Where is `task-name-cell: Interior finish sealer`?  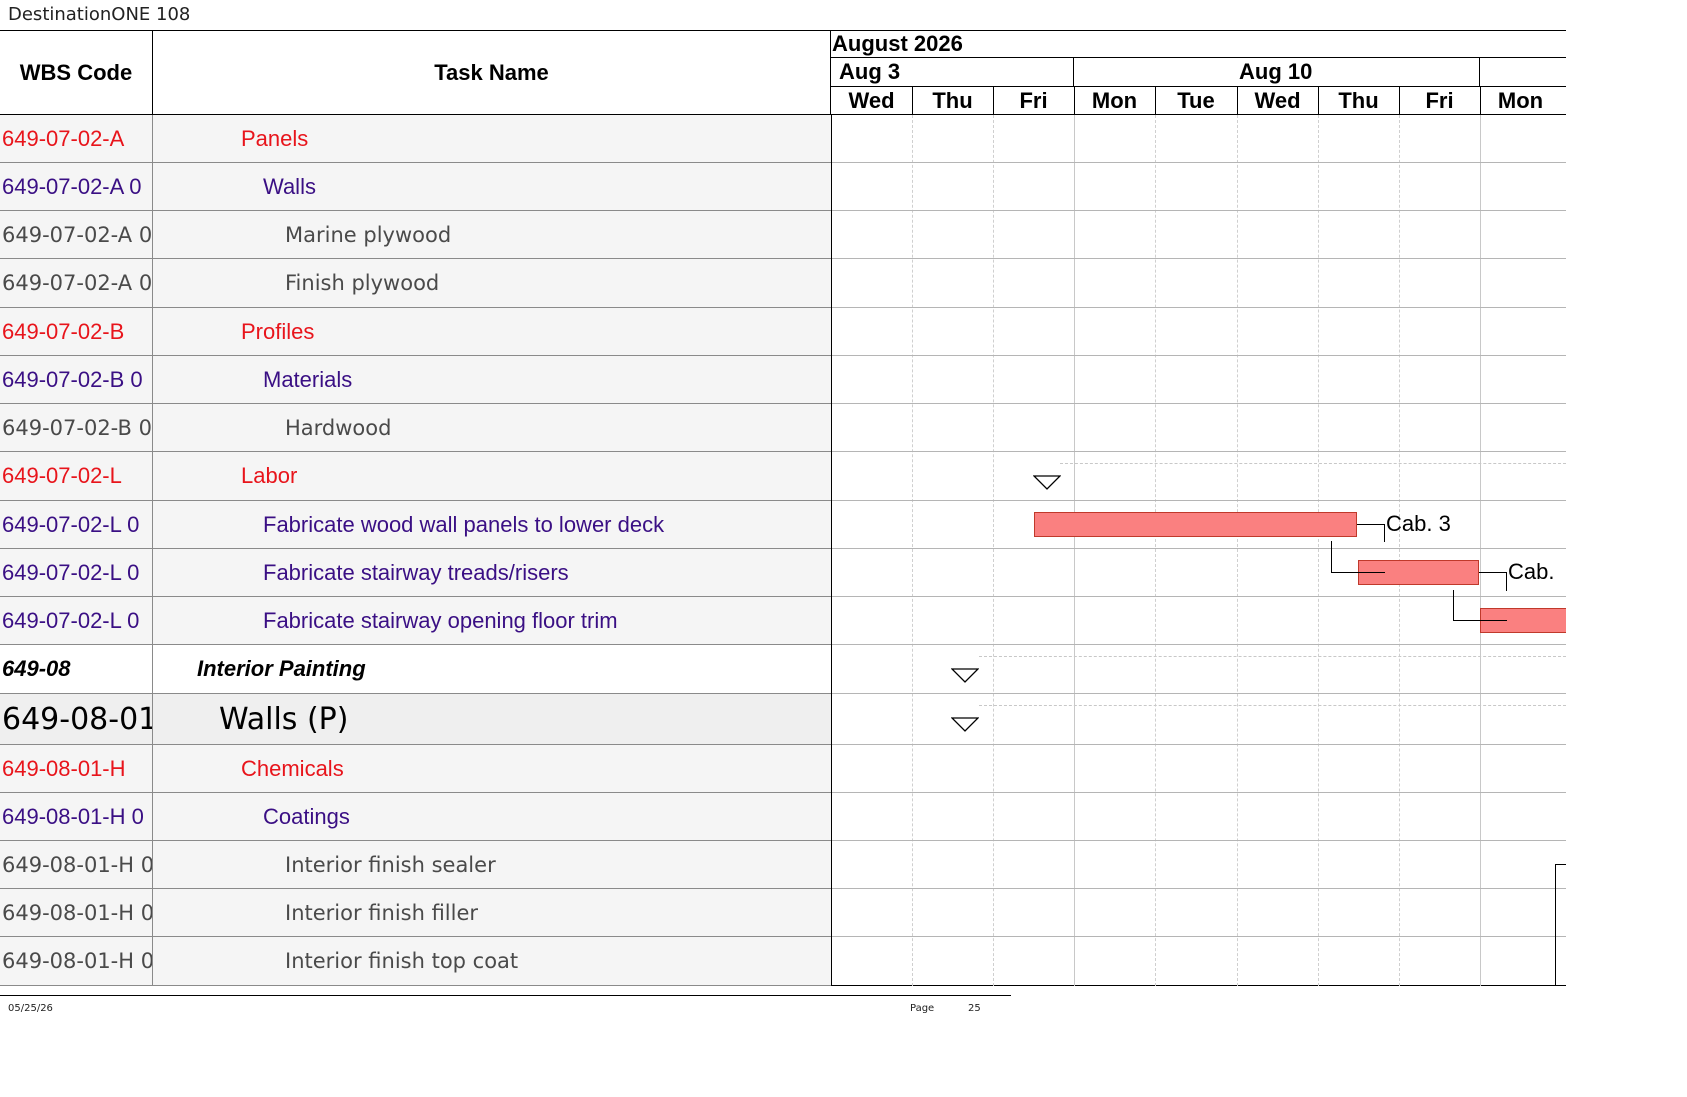 task-name-cell: Interior finish sealer is located at coordinates (390, 864).